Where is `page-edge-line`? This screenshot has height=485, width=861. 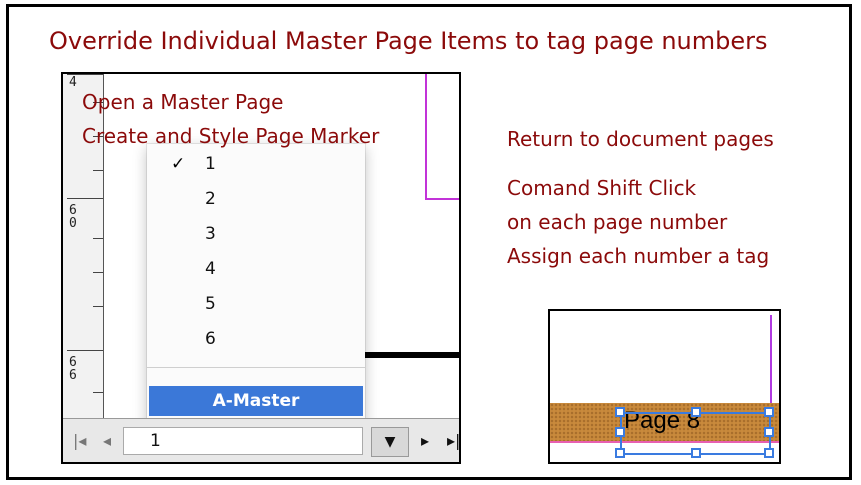 page-edge-line is located at coordinates (411, 355).